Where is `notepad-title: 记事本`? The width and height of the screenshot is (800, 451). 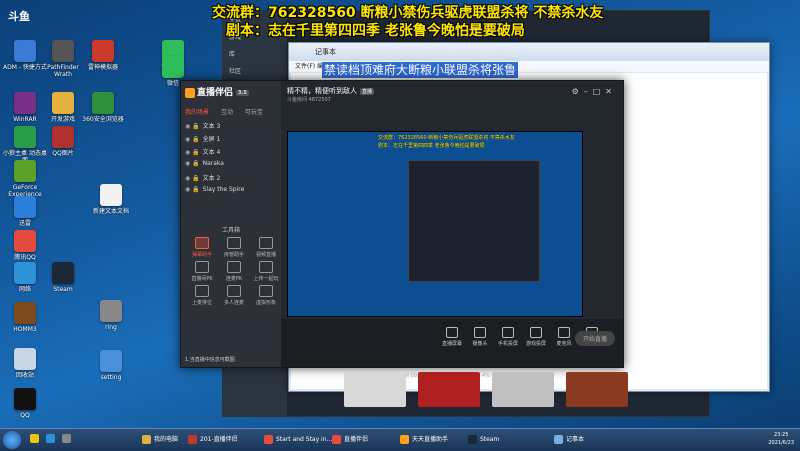 notepad-title: 记事本 is located at coordinates (529, 52).